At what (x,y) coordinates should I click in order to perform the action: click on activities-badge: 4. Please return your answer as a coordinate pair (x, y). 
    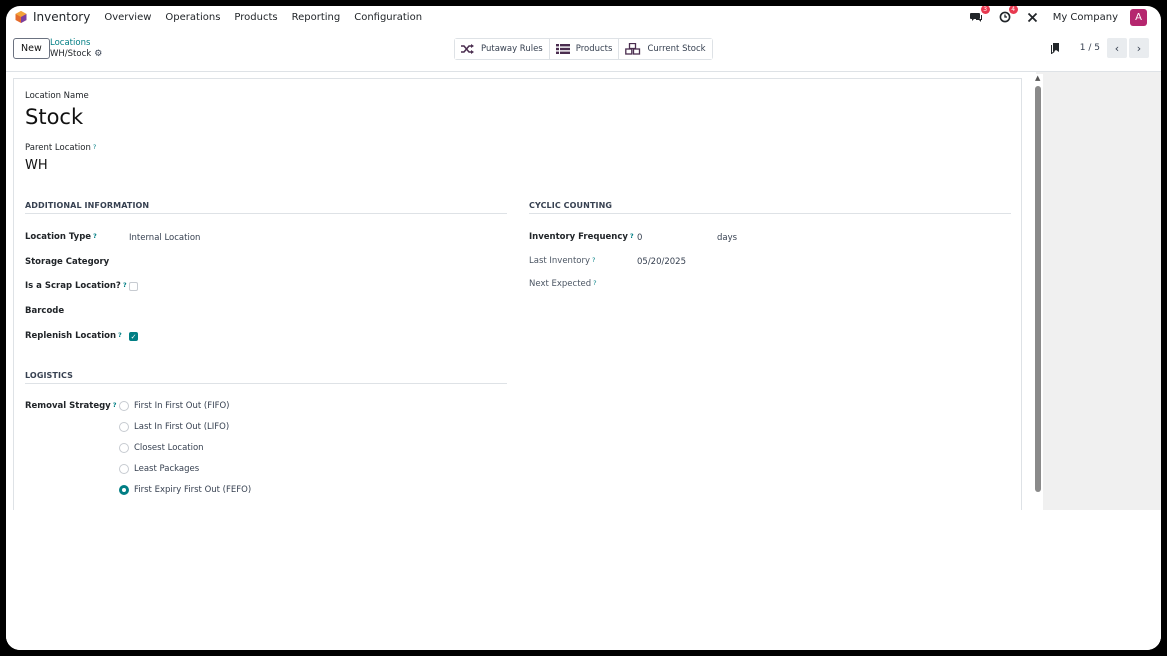
    Looking at the image, I should click on (1013, 10).